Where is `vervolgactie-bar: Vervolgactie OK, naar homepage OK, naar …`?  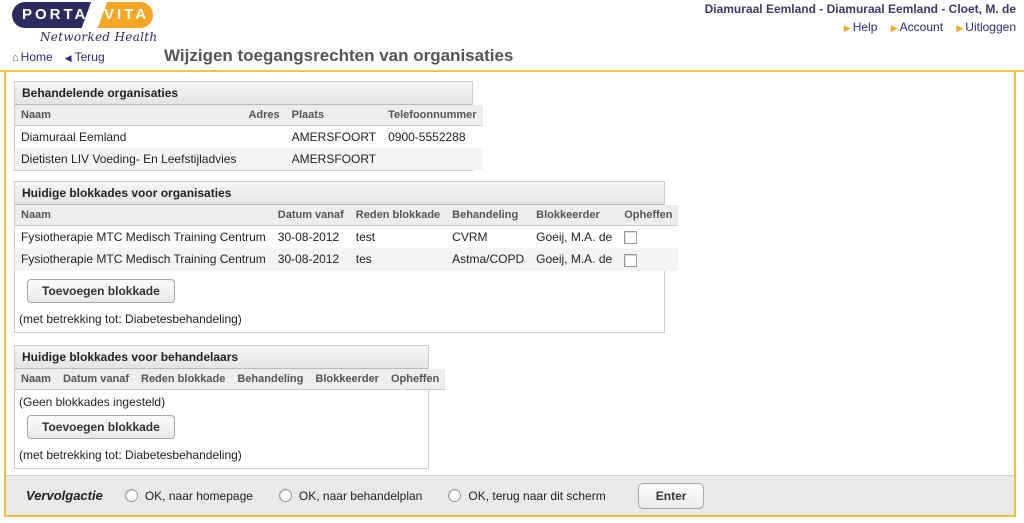 vervolgactie-bar: Vervolgactie OK, naar homepage OK, naar … is located at coordinates (510, 495).